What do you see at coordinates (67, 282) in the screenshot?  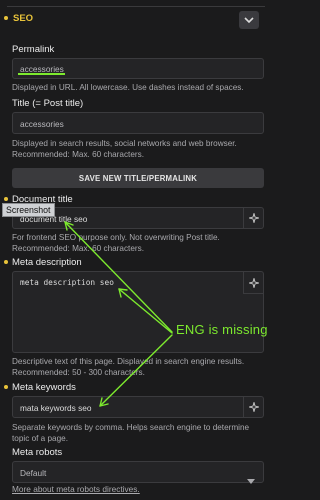 I see `meta-description-value: meta description seo` at bounding box center [67, 282].